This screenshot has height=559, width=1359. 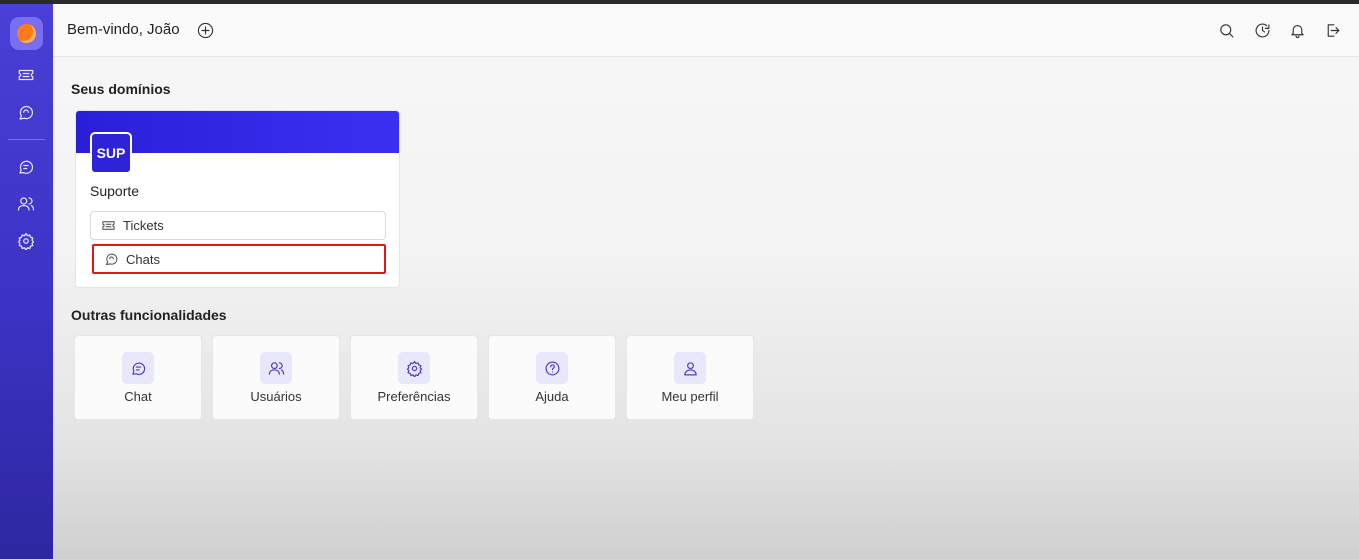 I want to click on feature-card-chat: Chat, so click(x=138, y=377).